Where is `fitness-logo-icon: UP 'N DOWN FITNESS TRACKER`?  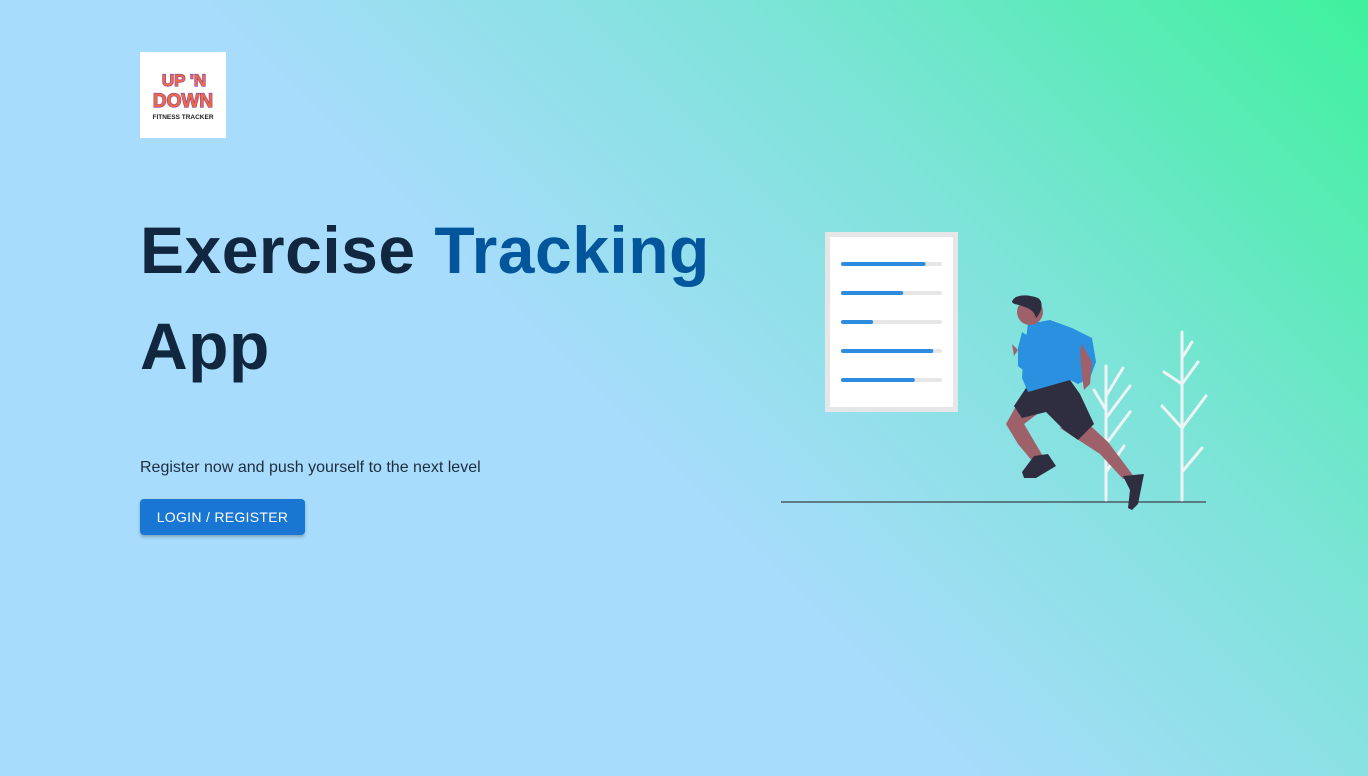
fitness-logo-icon: UP 'N DOWN FITNESS TRACKER is located at coordinates (182, 95).